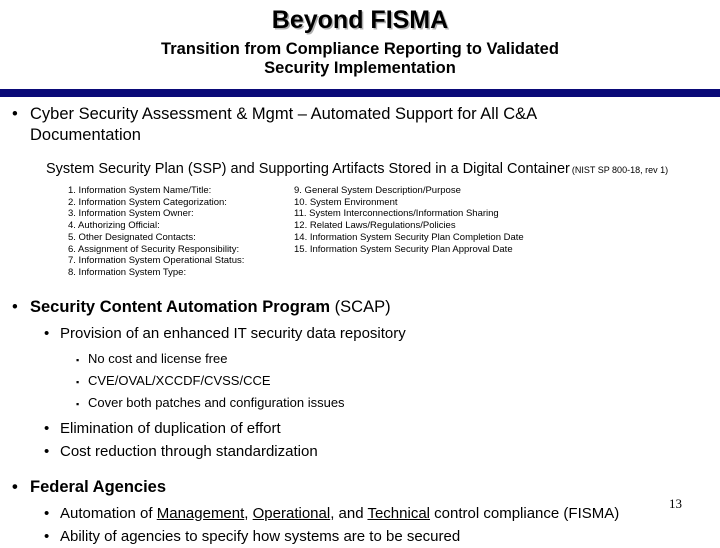 The width and height of the screenshot is (720, 548). I want to click on bullet-scap-elimination: • Elimination of duplication of effort, so click(360, 428).